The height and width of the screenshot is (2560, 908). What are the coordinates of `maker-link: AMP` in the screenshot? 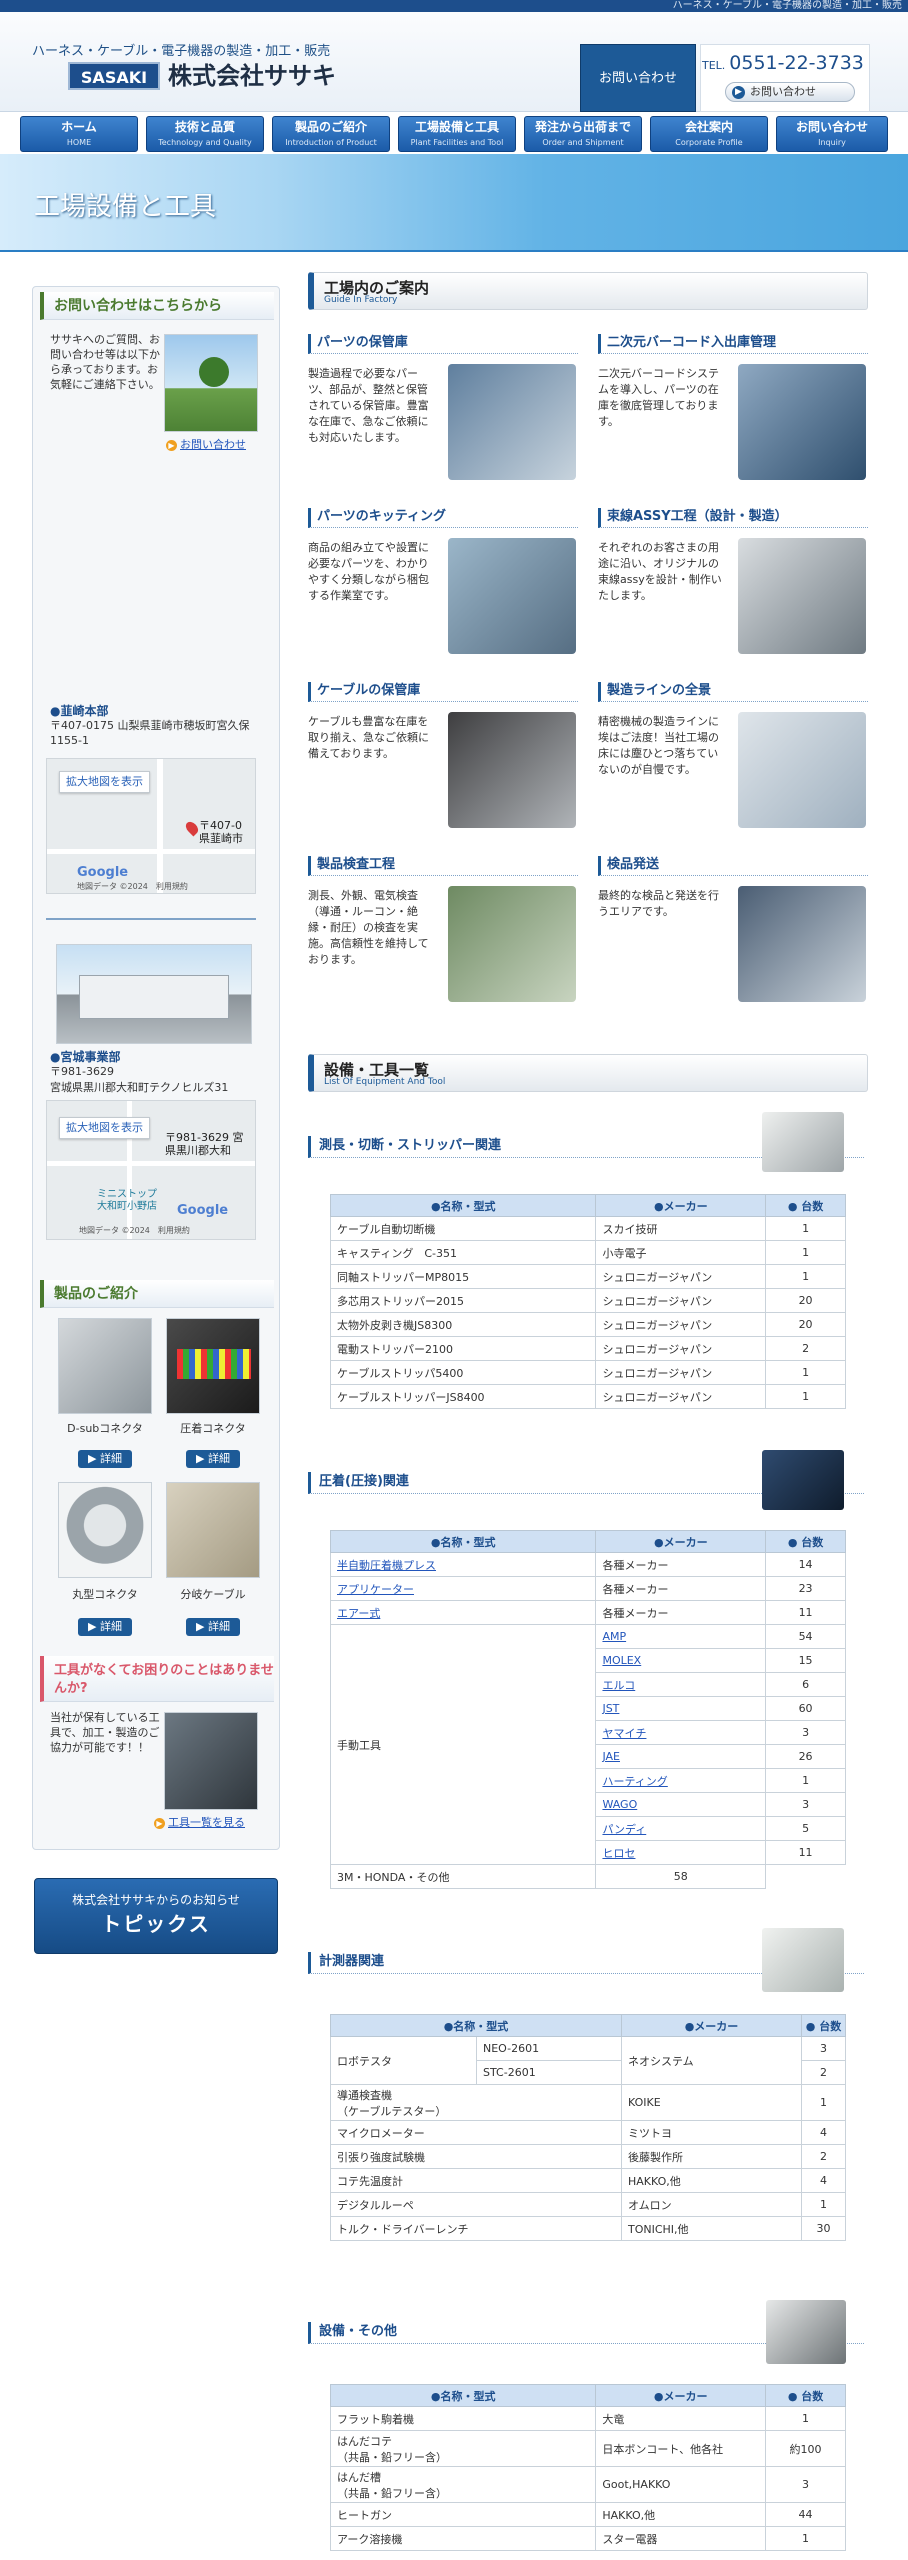 It's located at (614, 1636).